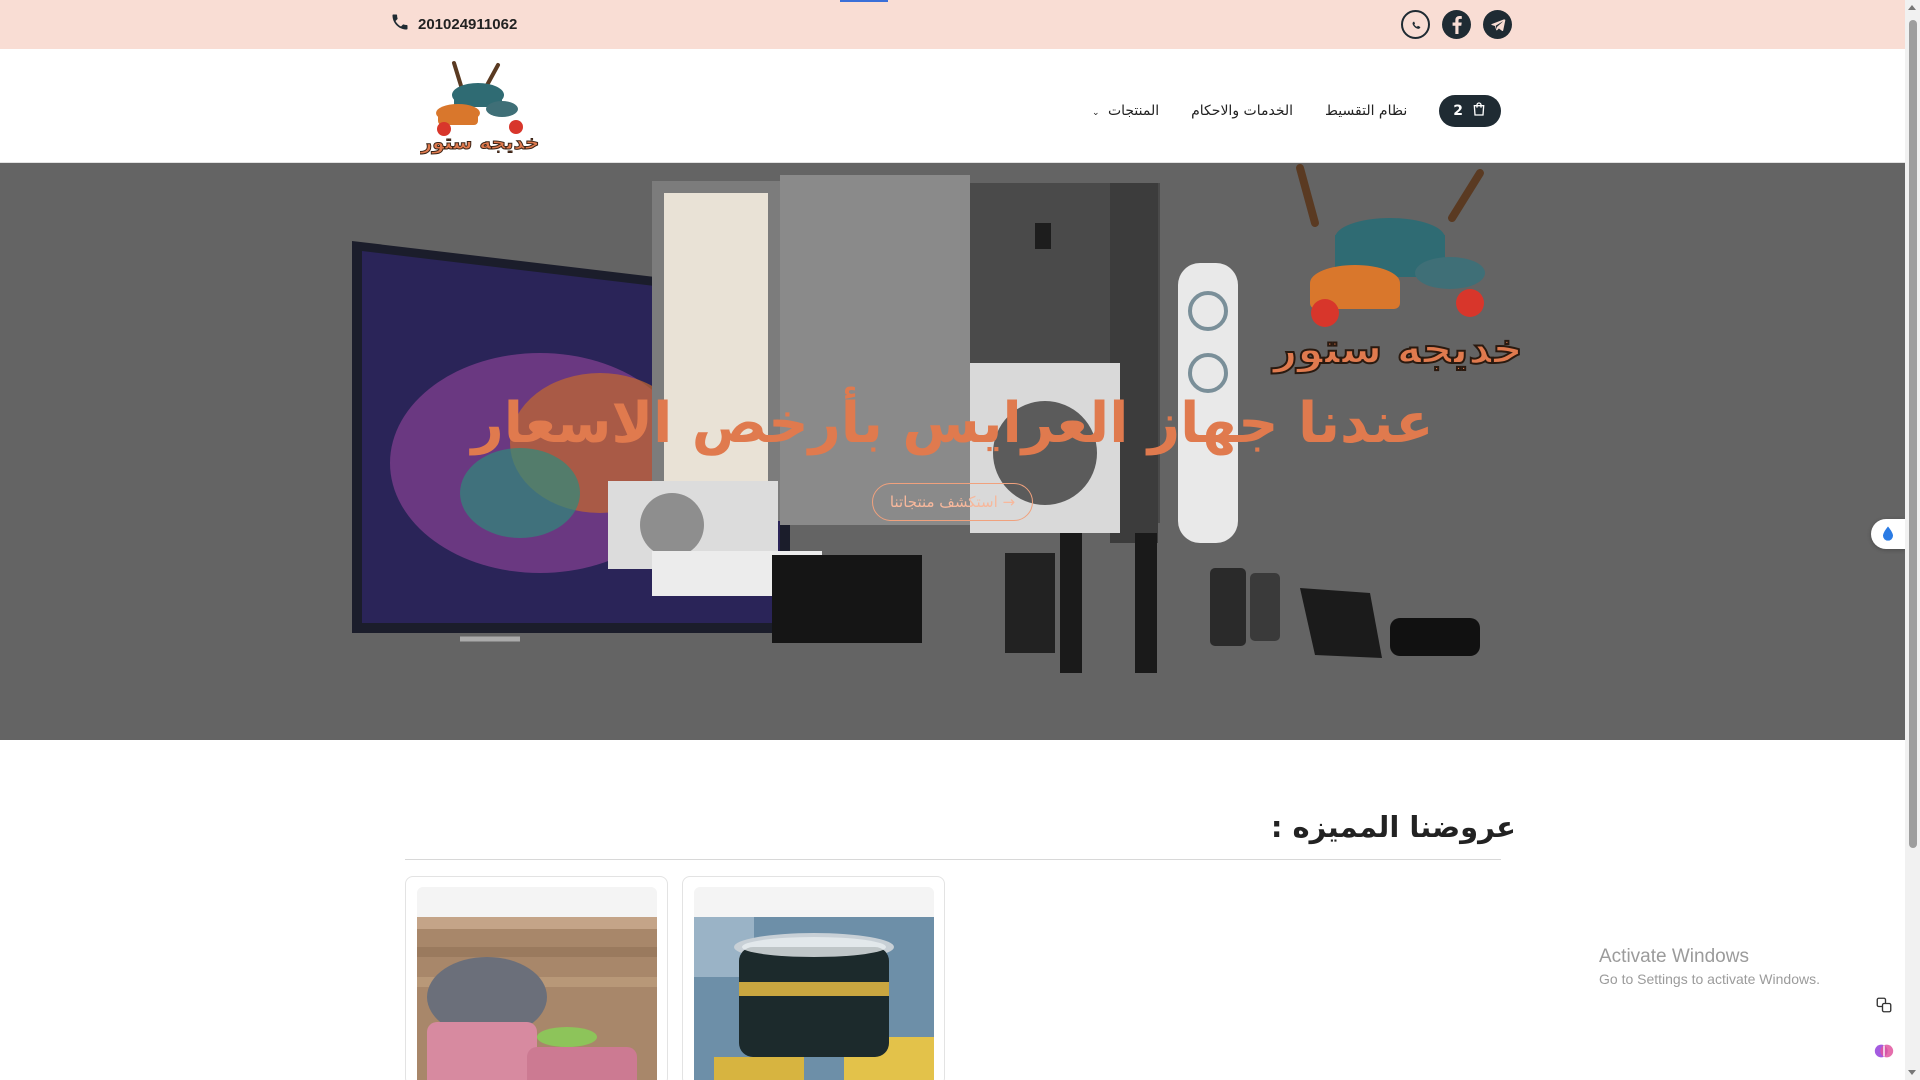 The width and height of the screenshot is (1920, 1080). I want to click on phone-number: 201024911062, so click(468, 24).